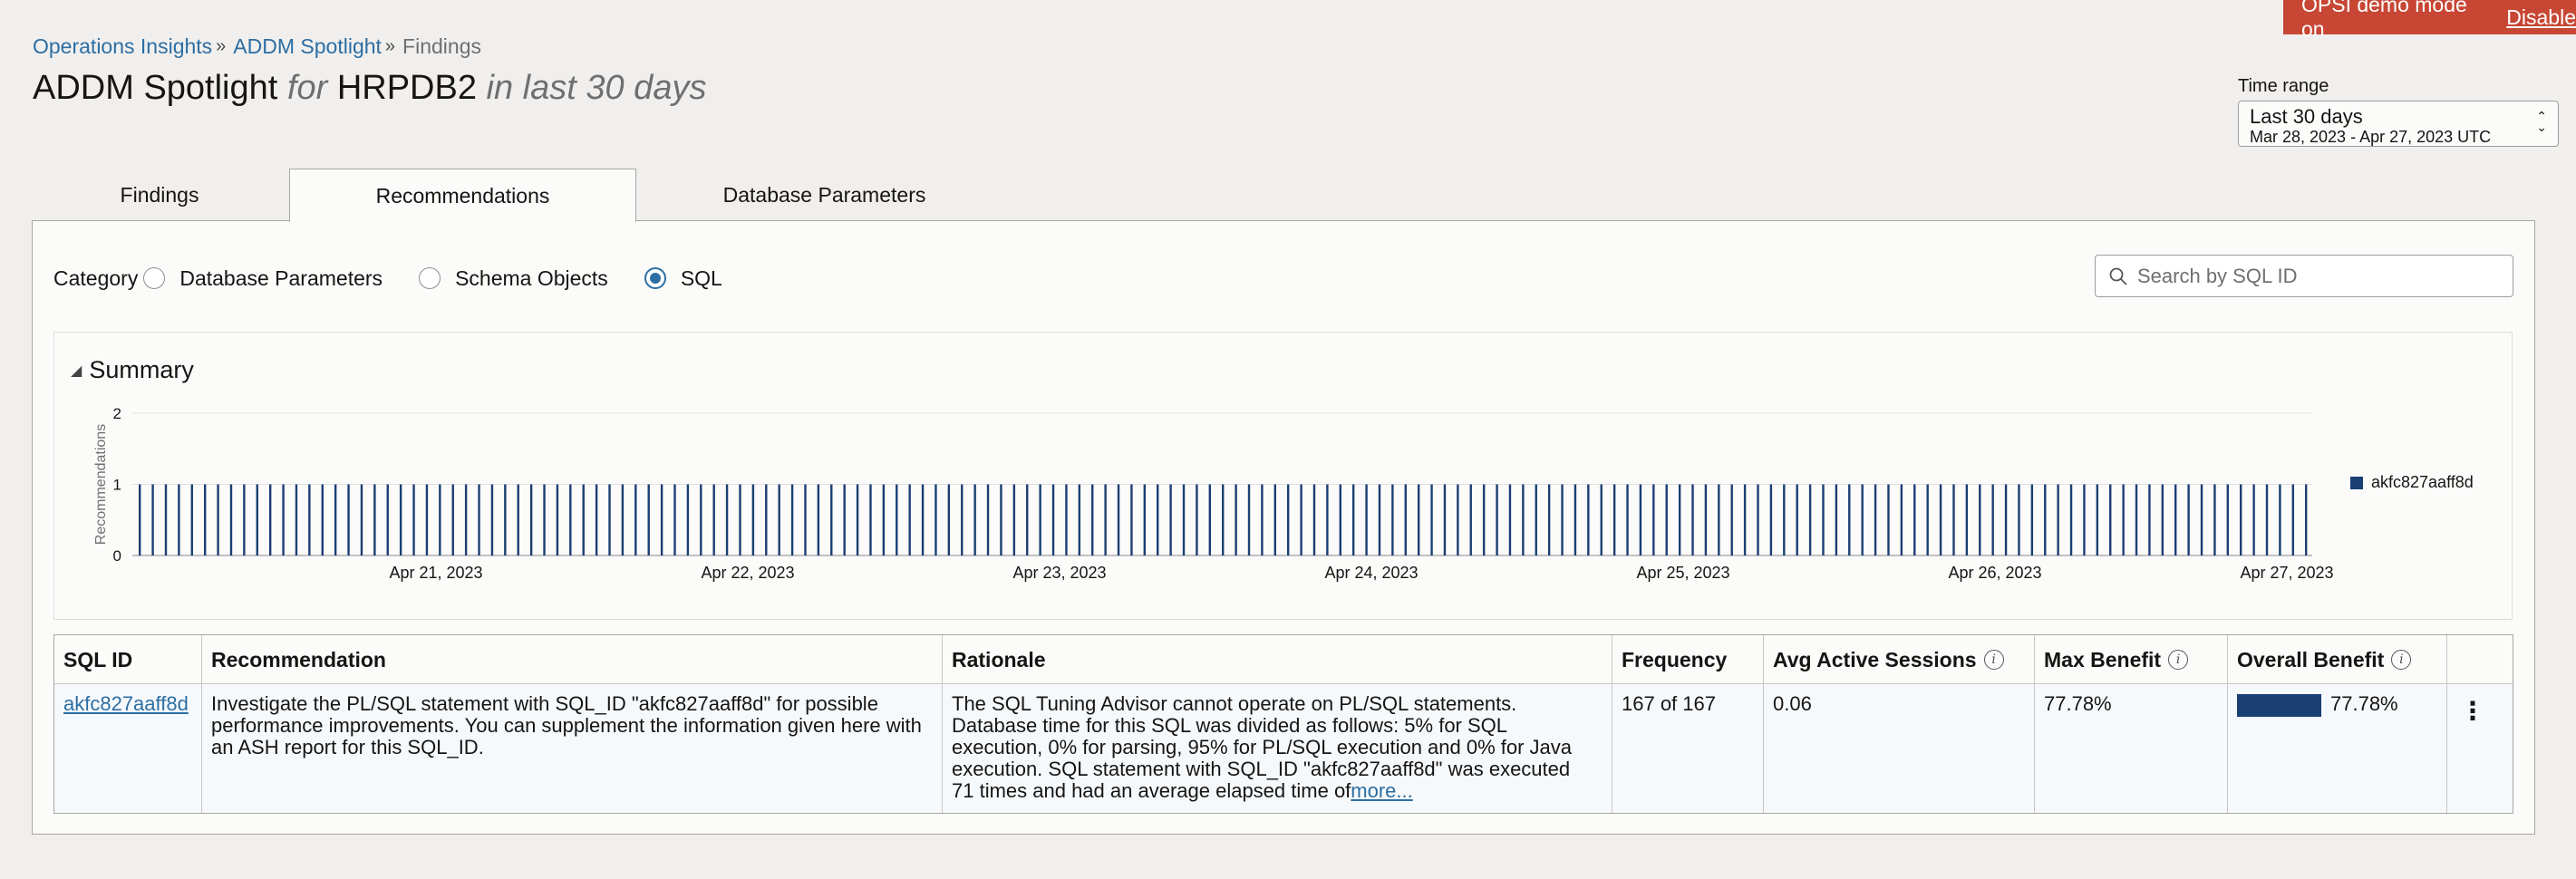  I want to click on demo-mode-banner: OPSI demo mode on Disable, so click(2429, 20).